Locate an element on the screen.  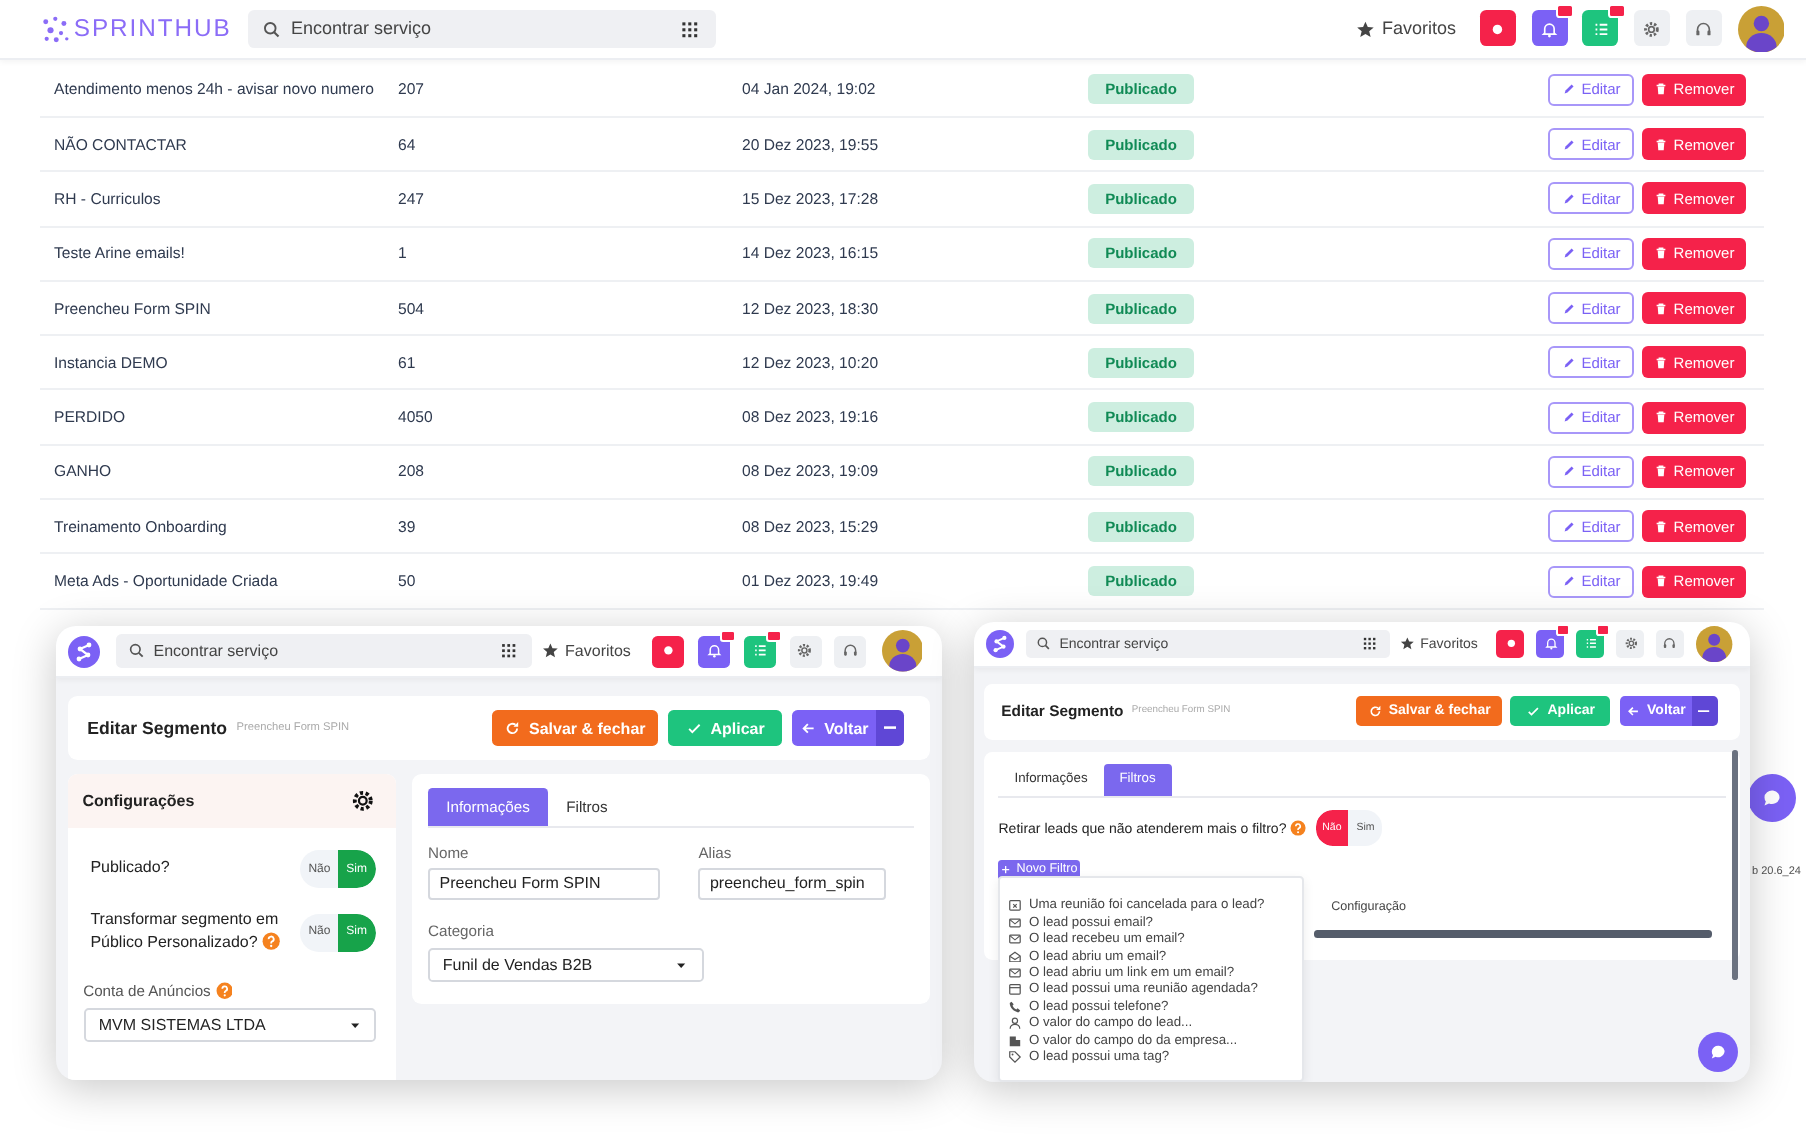
panel-title: Configurações is located at coordinates (138, 801).